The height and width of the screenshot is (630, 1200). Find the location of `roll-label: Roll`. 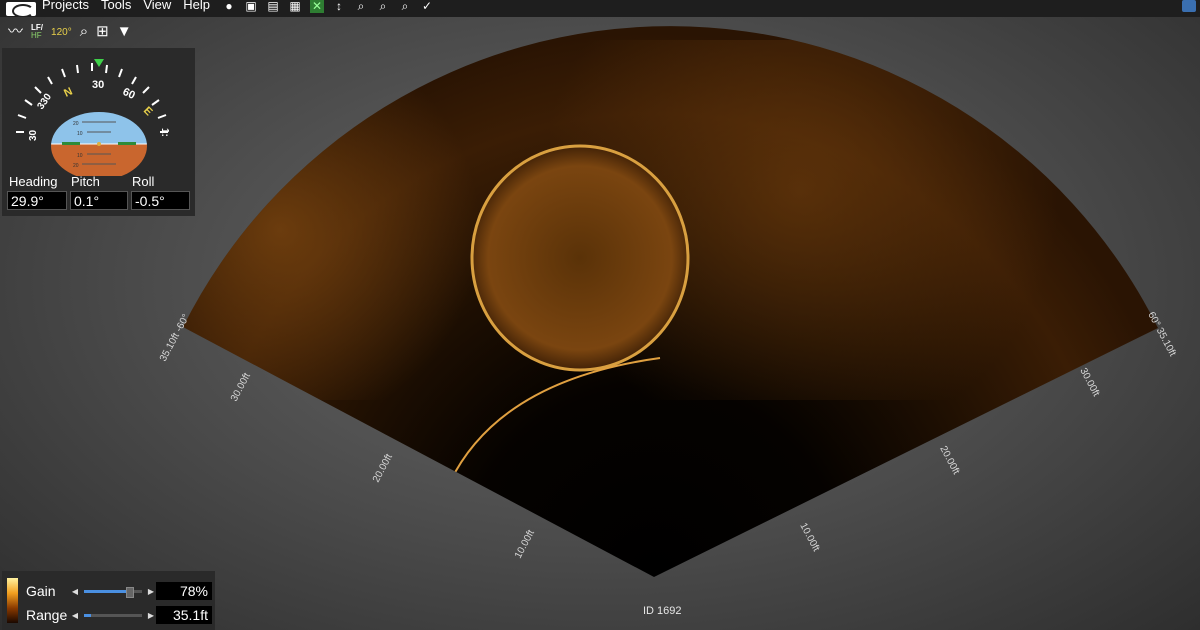

roll-label: Roll is located at coordinates (143, 181).